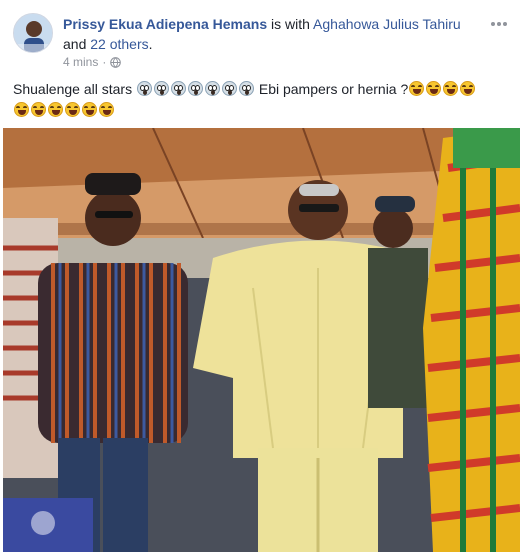  What do you see at coordinates (387, 24) in the screenshot?
I see `tagged-person-link: Aghahowa Julius Tahiru` at bounding box center [387, 24].